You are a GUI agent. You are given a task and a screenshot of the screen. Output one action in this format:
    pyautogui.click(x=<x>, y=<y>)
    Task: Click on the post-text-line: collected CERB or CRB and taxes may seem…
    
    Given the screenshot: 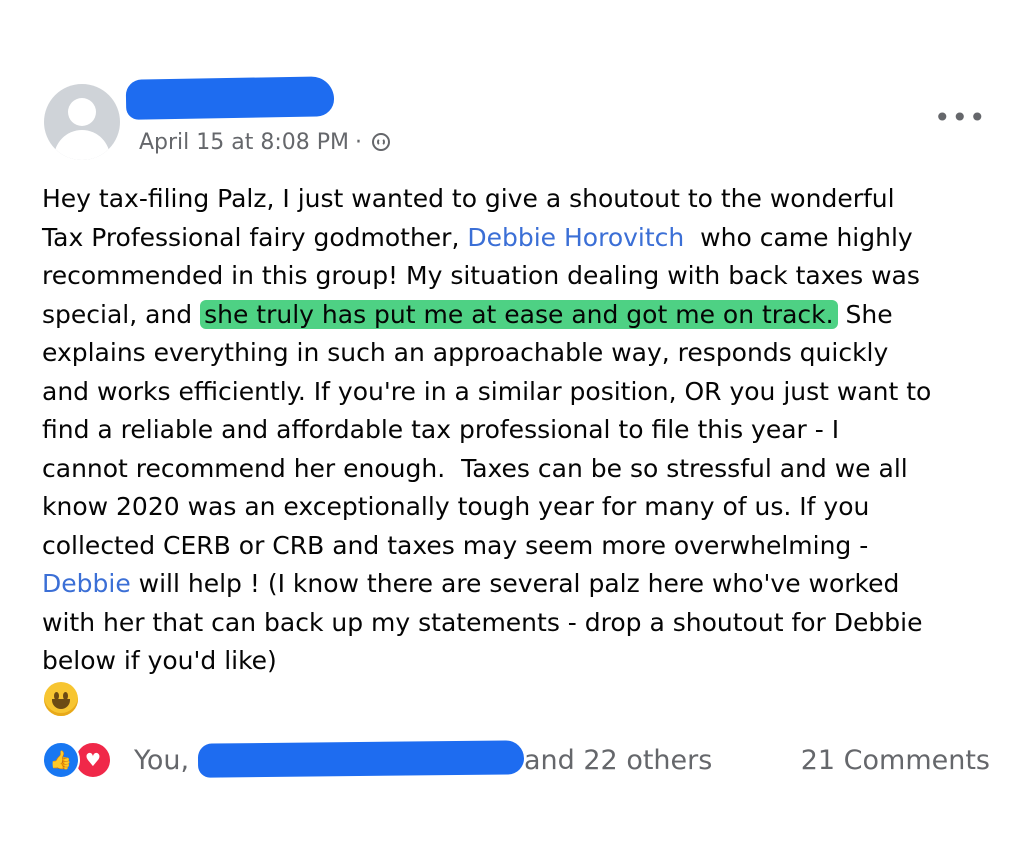 What is the action you would take?
    pyautogui.click(x=455, y=545)
    